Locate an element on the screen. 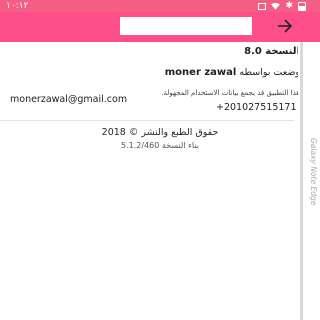  status-bar-left: ١٠:١٢ is located at coordinates (17, 6).